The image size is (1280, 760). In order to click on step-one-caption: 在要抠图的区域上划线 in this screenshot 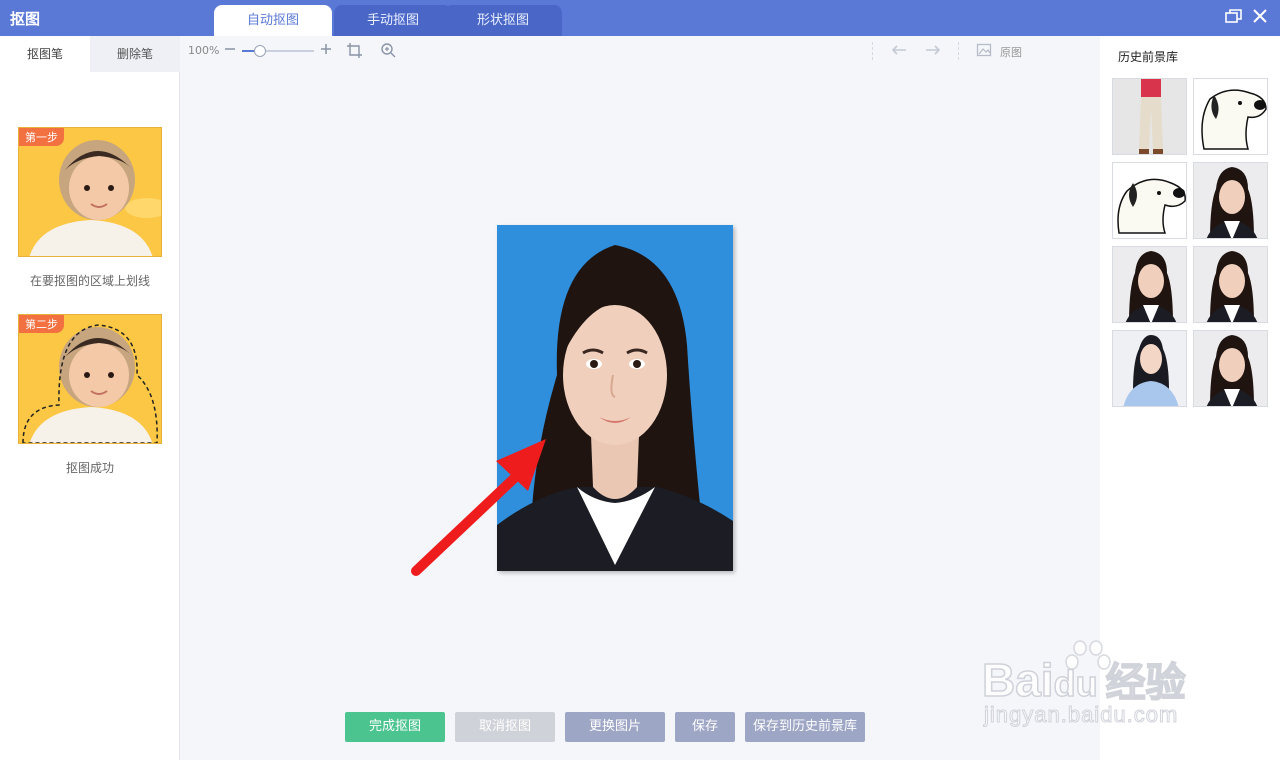, I will do `click(89, 281)`.